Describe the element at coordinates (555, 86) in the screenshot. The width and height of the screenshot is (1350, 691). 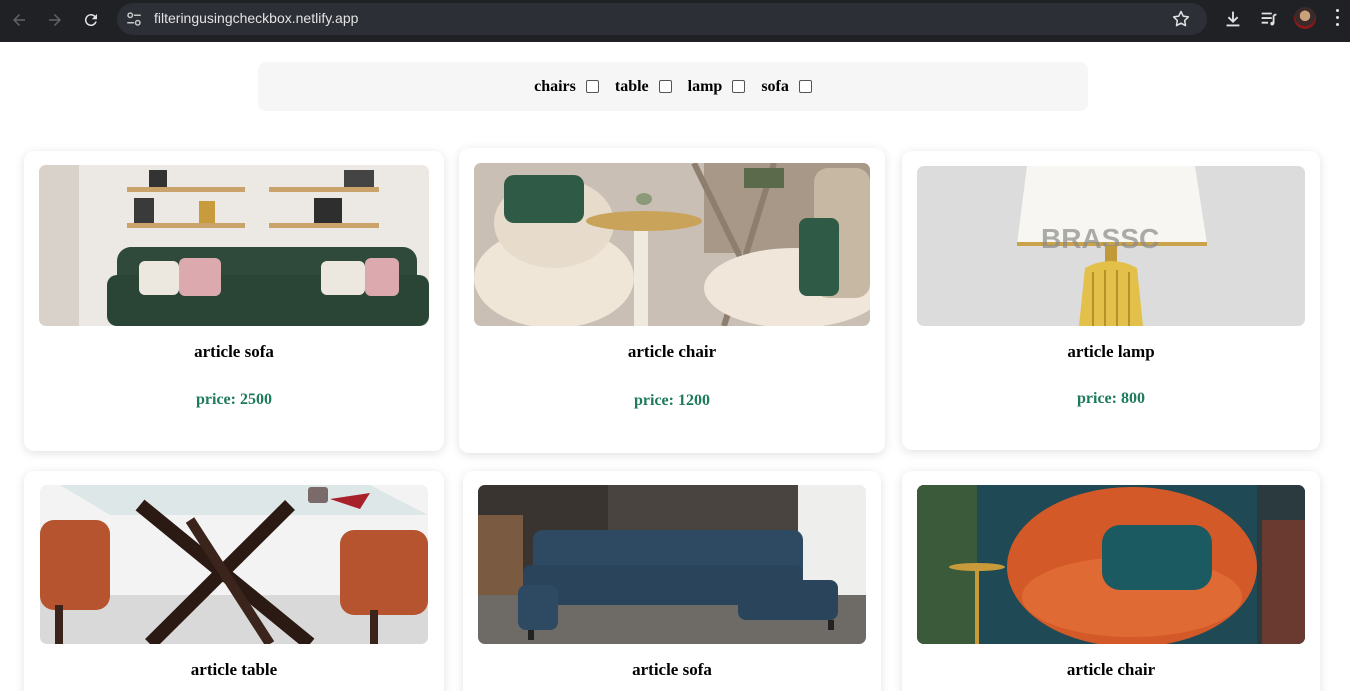
I see `filter-label: chairs` at that location.